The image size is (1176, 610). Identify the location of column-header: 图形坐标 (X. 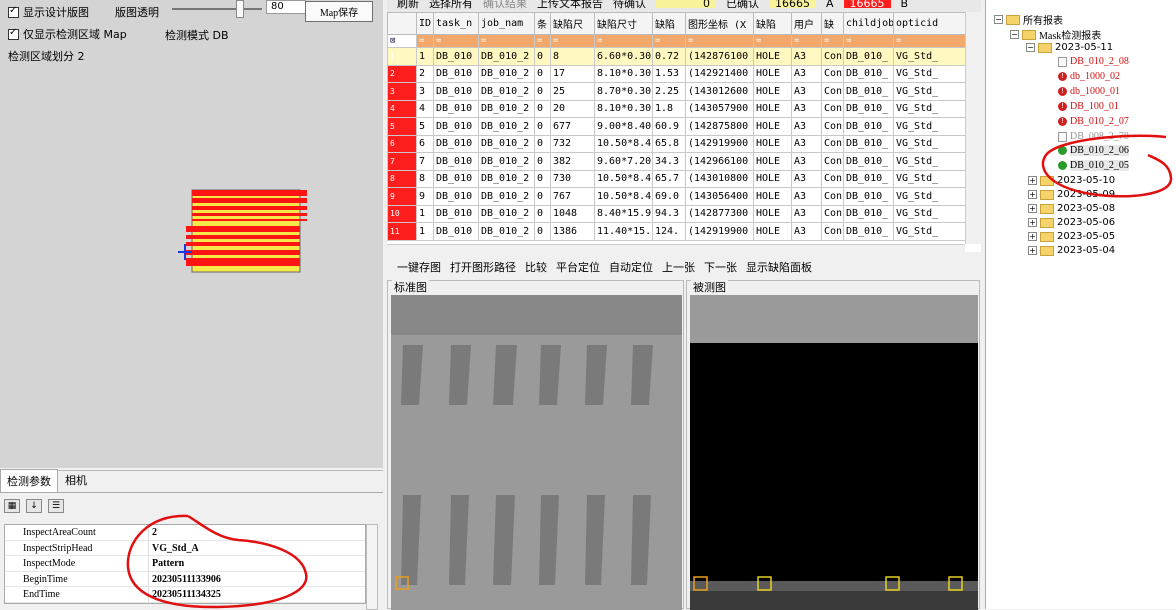
(719, 23).